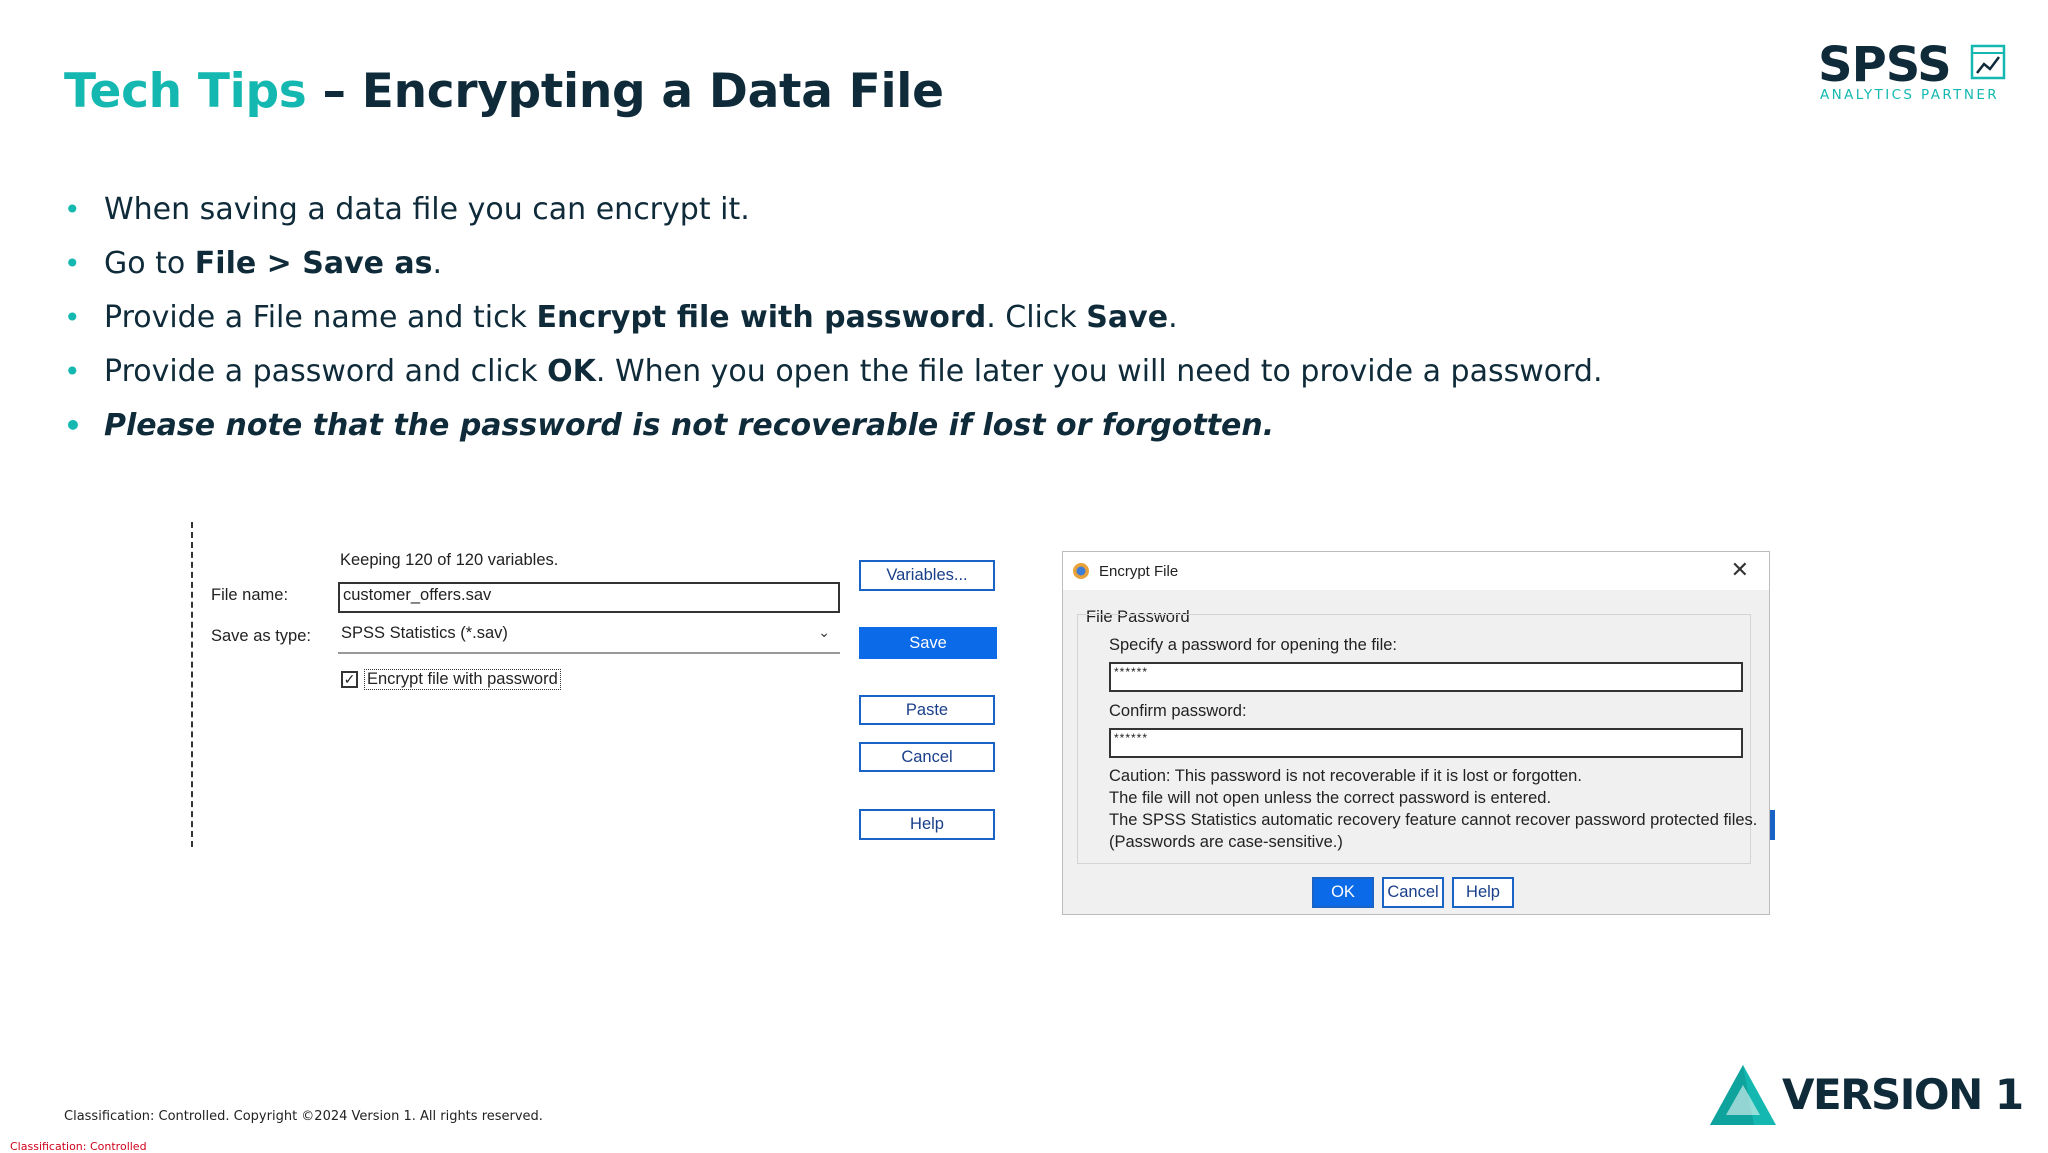  I want to click on bullet-text: . Click, so click(1036, 317).